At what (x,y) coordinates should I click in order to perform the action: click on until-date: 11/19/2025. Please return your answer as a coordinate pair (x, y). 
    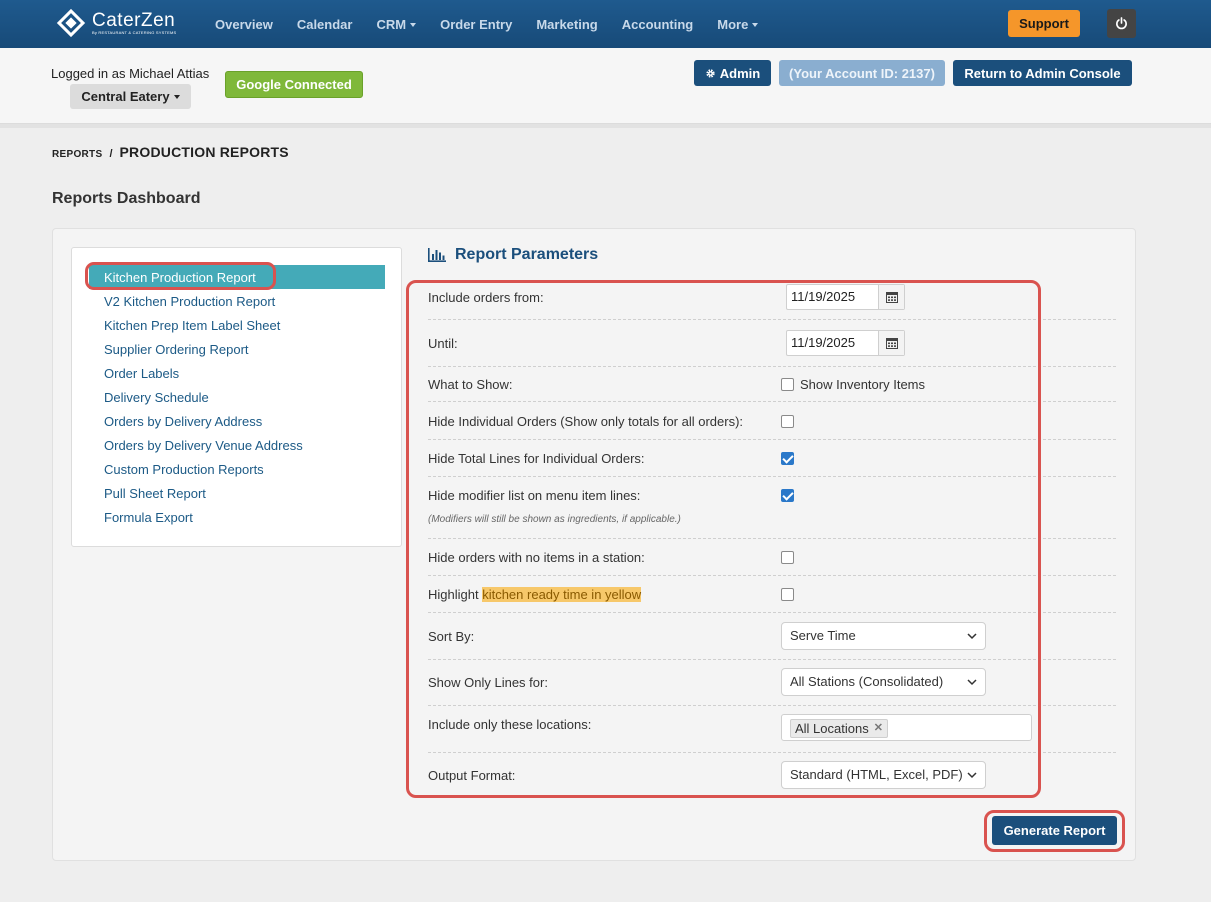
    Looking at the image, I should click on (845, 343).